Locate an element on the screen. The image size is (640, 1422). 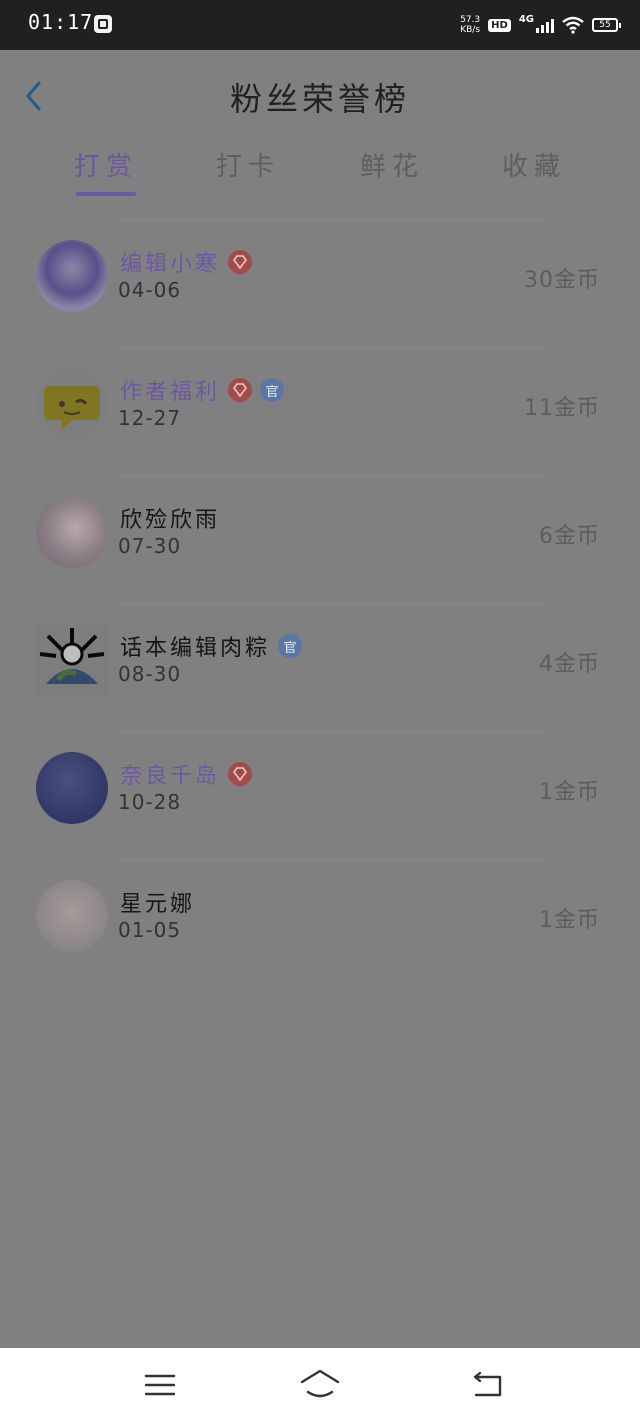
fan-row: 话本编辑肉粽 官 08-30 4金币 is located at coordinates (320, 668).